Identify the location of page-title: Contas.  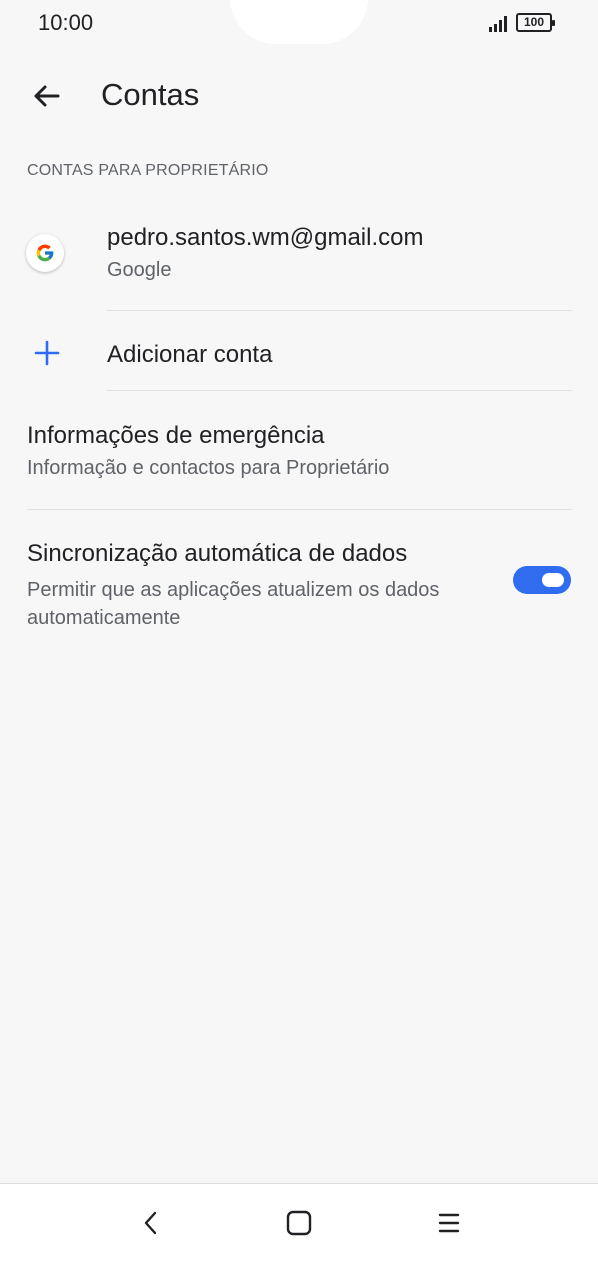
(150, 94).